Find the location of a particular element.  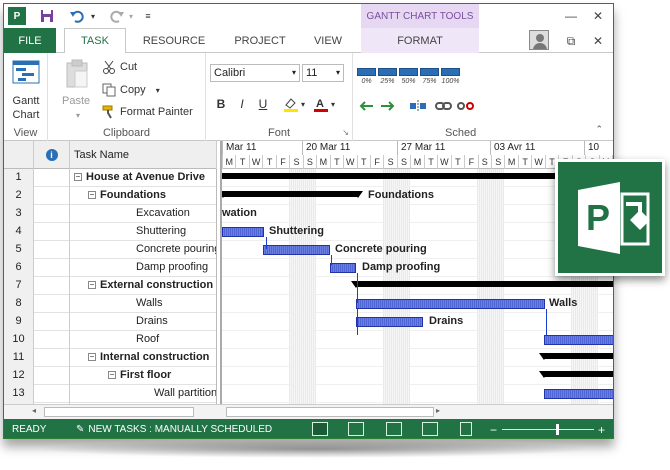

table-row: 6 Damp proofing is located at coordinates (110, 268).